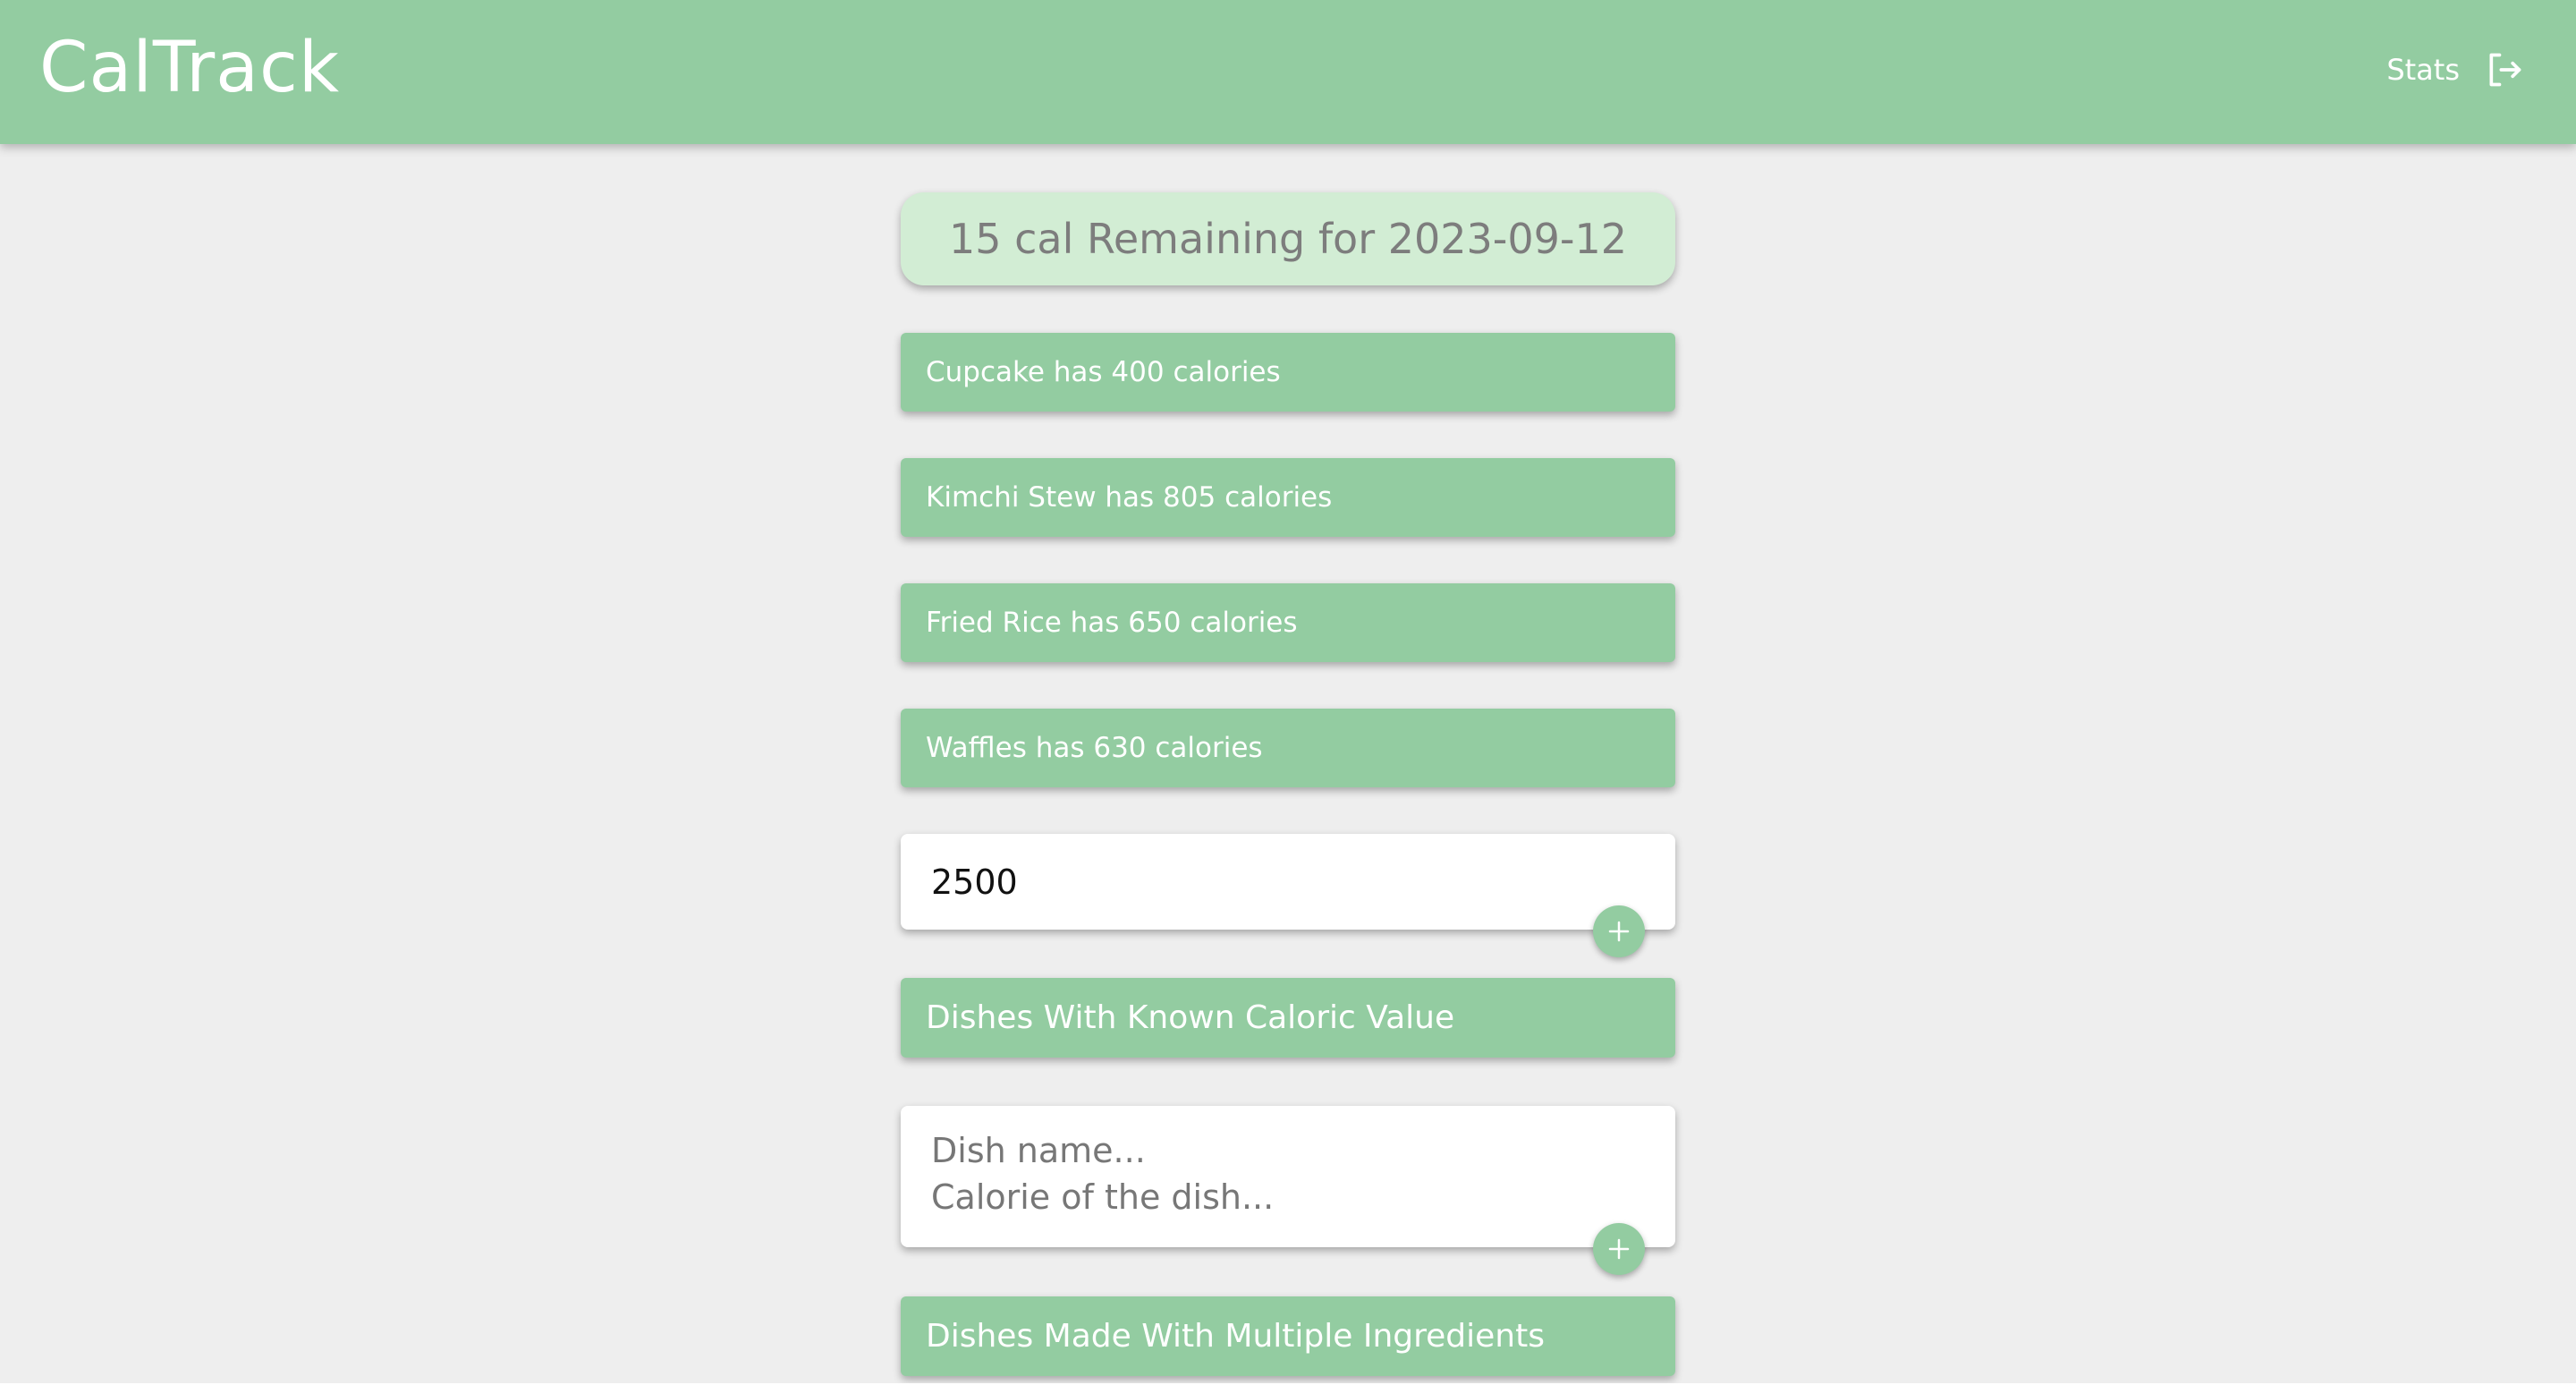  I want to click on add-calorie-goal-button, so click(1619, 931).